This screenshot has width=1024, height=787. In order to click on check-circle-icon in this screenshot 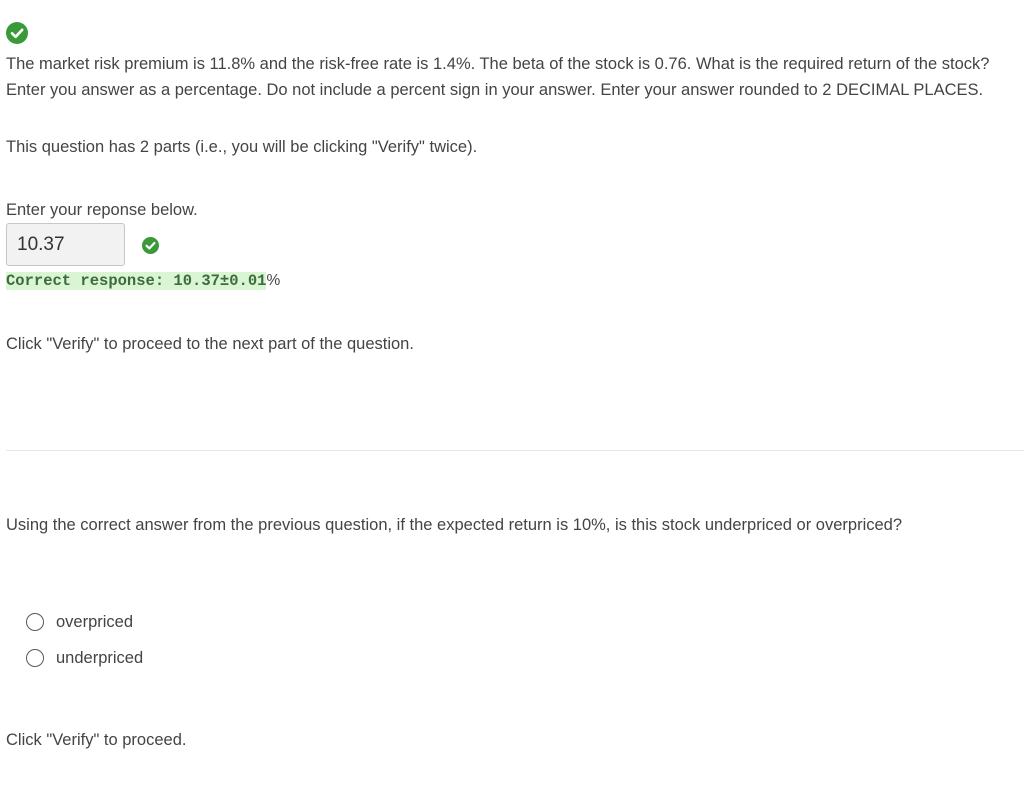, I will do `click(17, 33)`.